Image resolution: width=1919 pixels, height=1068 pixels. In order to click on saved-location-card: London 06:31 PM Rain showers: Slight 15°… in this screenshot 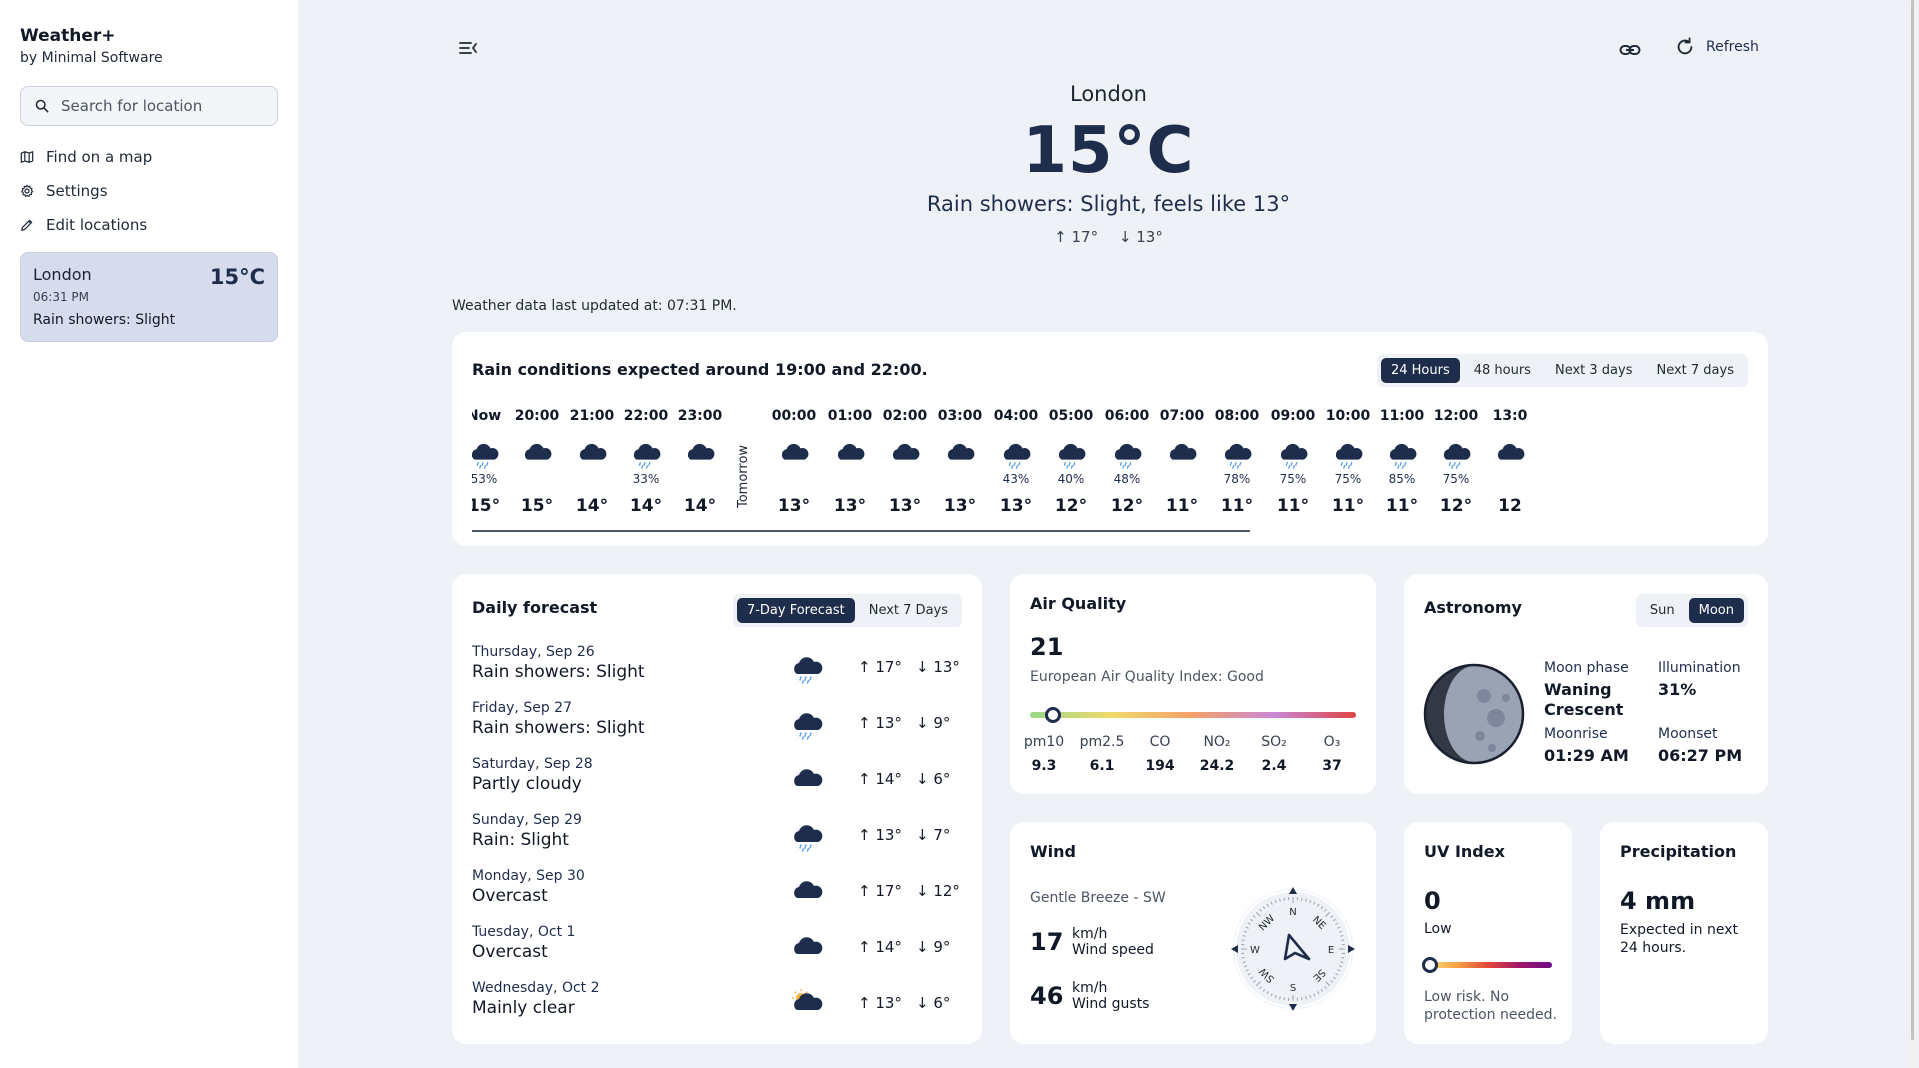, I will do `click(149, 297)`.